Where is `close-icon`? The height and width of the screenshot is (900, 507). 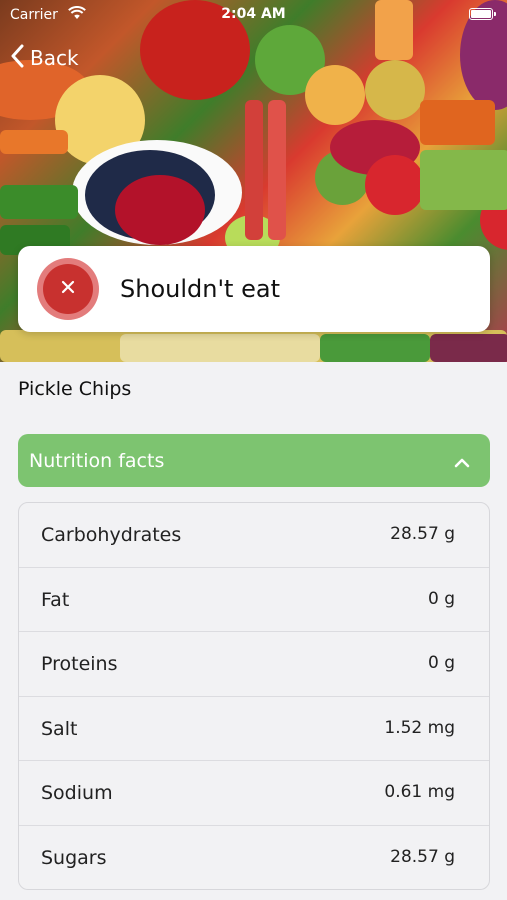 close-icon is located at coordinates (68, 289).